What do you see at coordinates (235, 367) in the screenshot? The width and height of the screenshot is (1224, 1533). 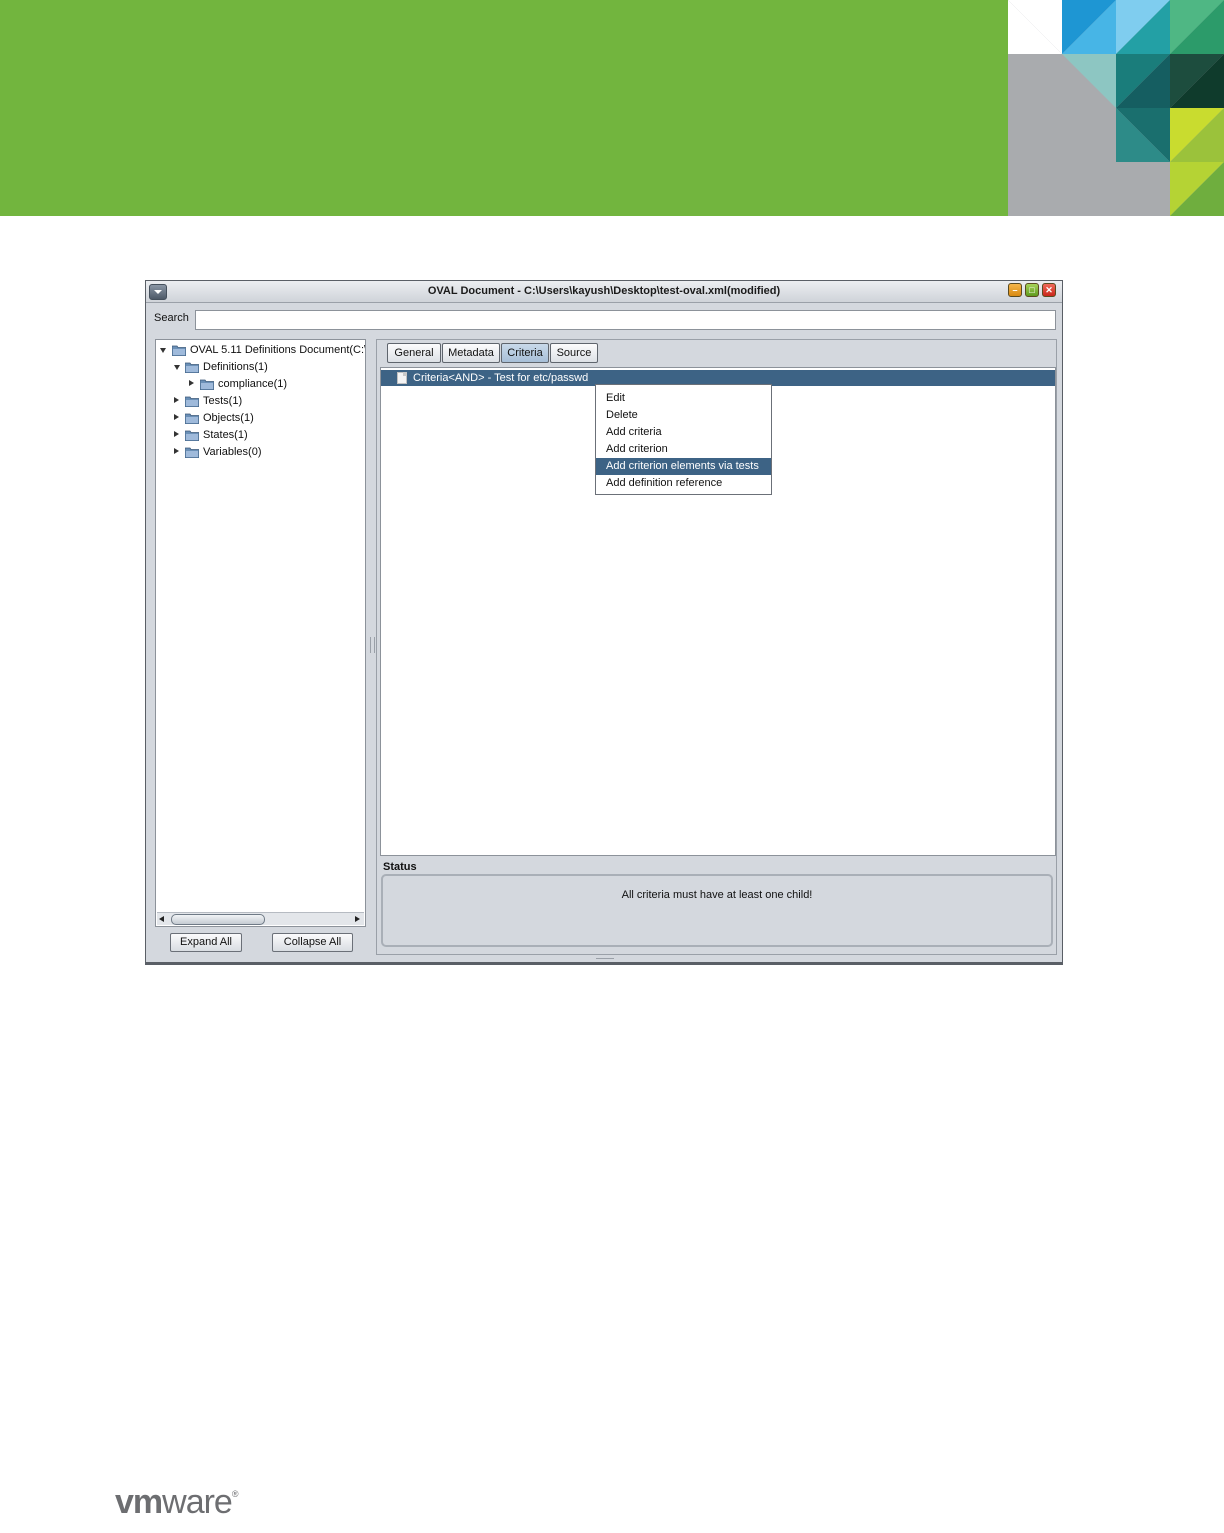 I see `tree-label: Definitions(1)` at bounding box center [235, 367].